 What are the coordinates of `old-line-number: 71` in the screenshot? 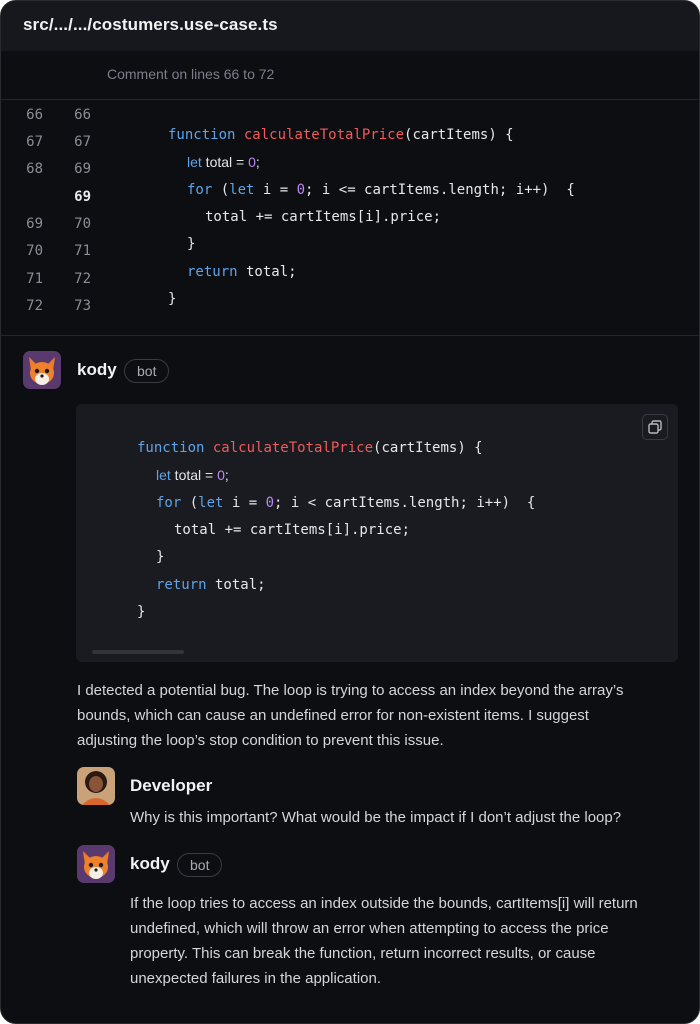 It's located at (34, 279).